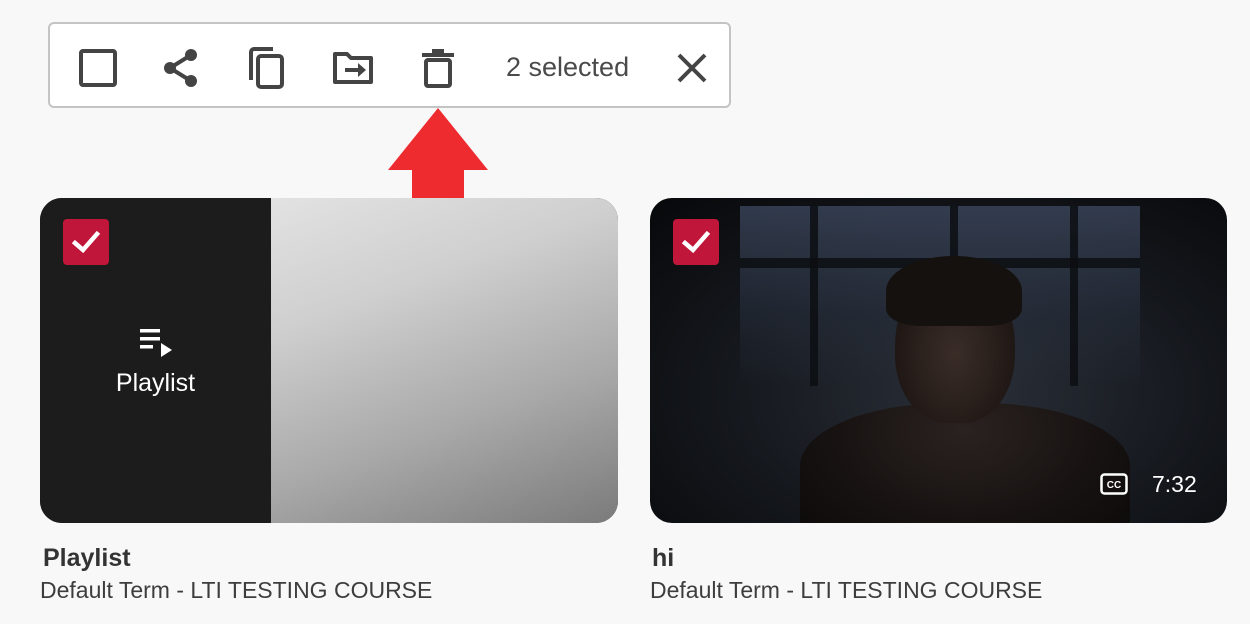 The height and width of the screenshot is (624, 1250). I want to click on copy-icon, so click(266, 68).